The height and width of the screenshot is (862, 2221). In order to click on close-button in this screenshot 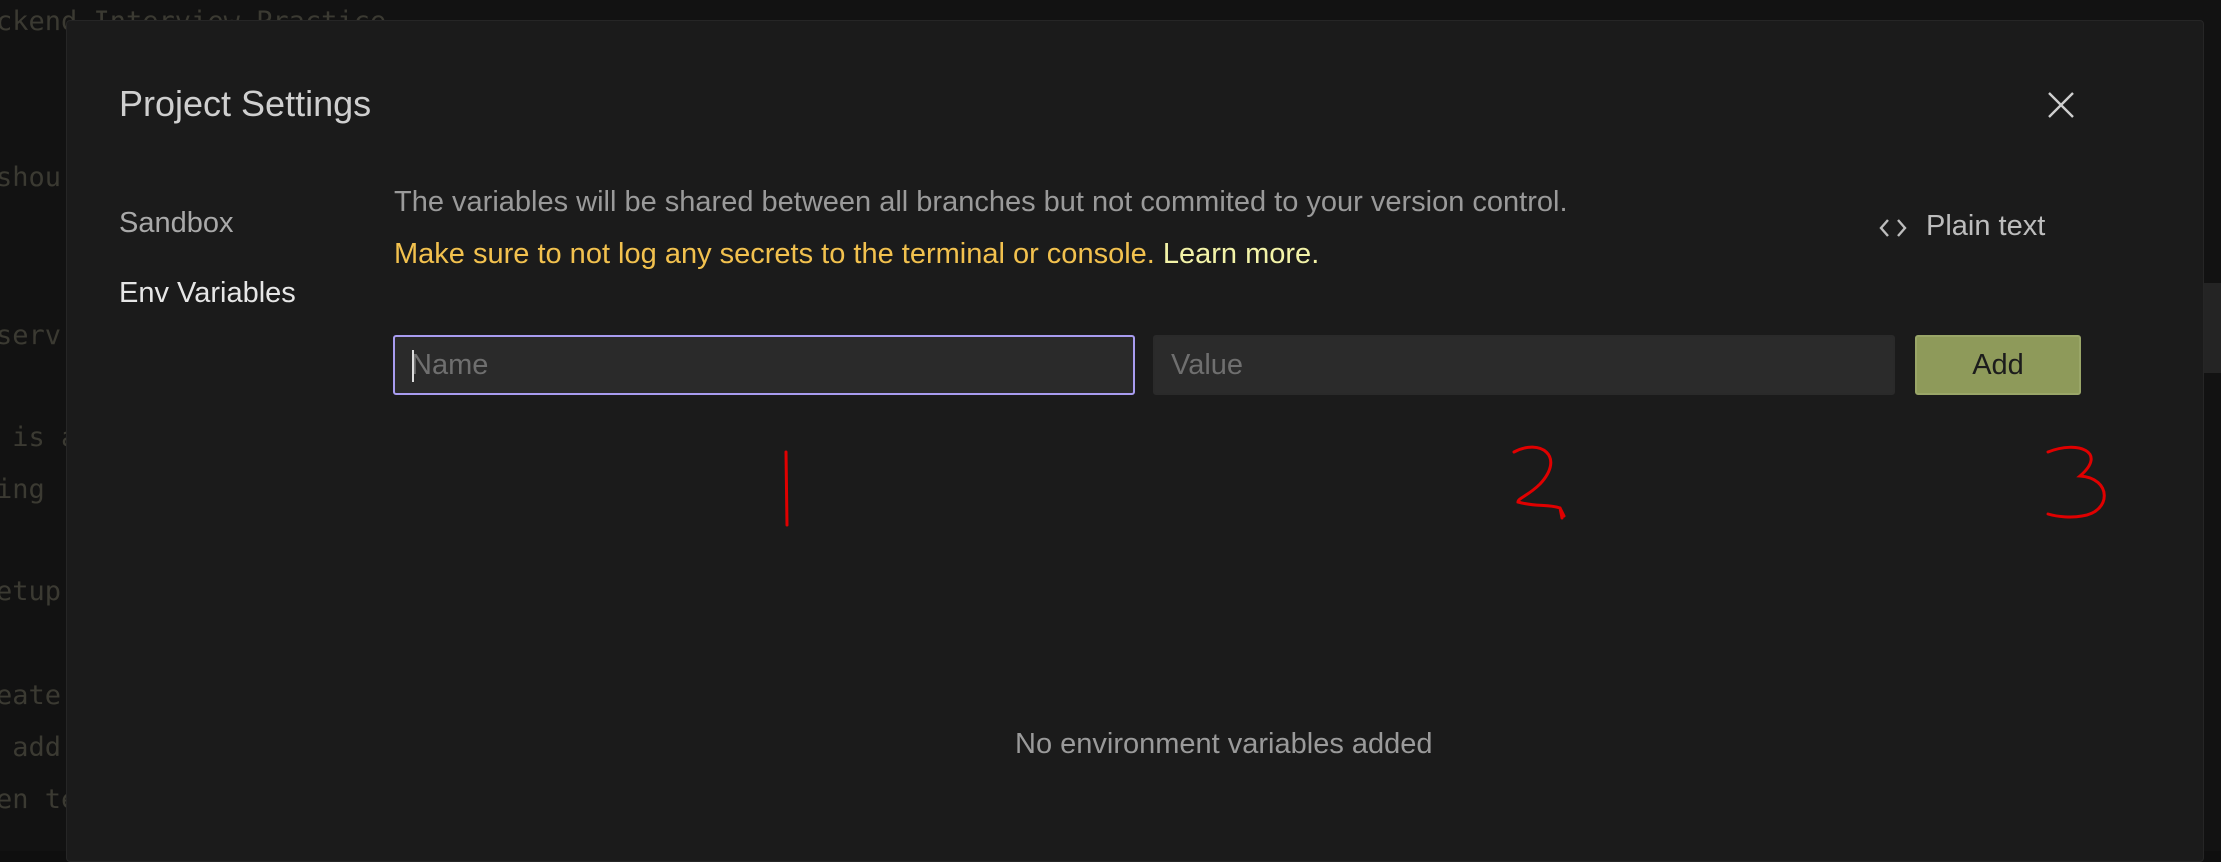, I will do `click(2061, 105)`.